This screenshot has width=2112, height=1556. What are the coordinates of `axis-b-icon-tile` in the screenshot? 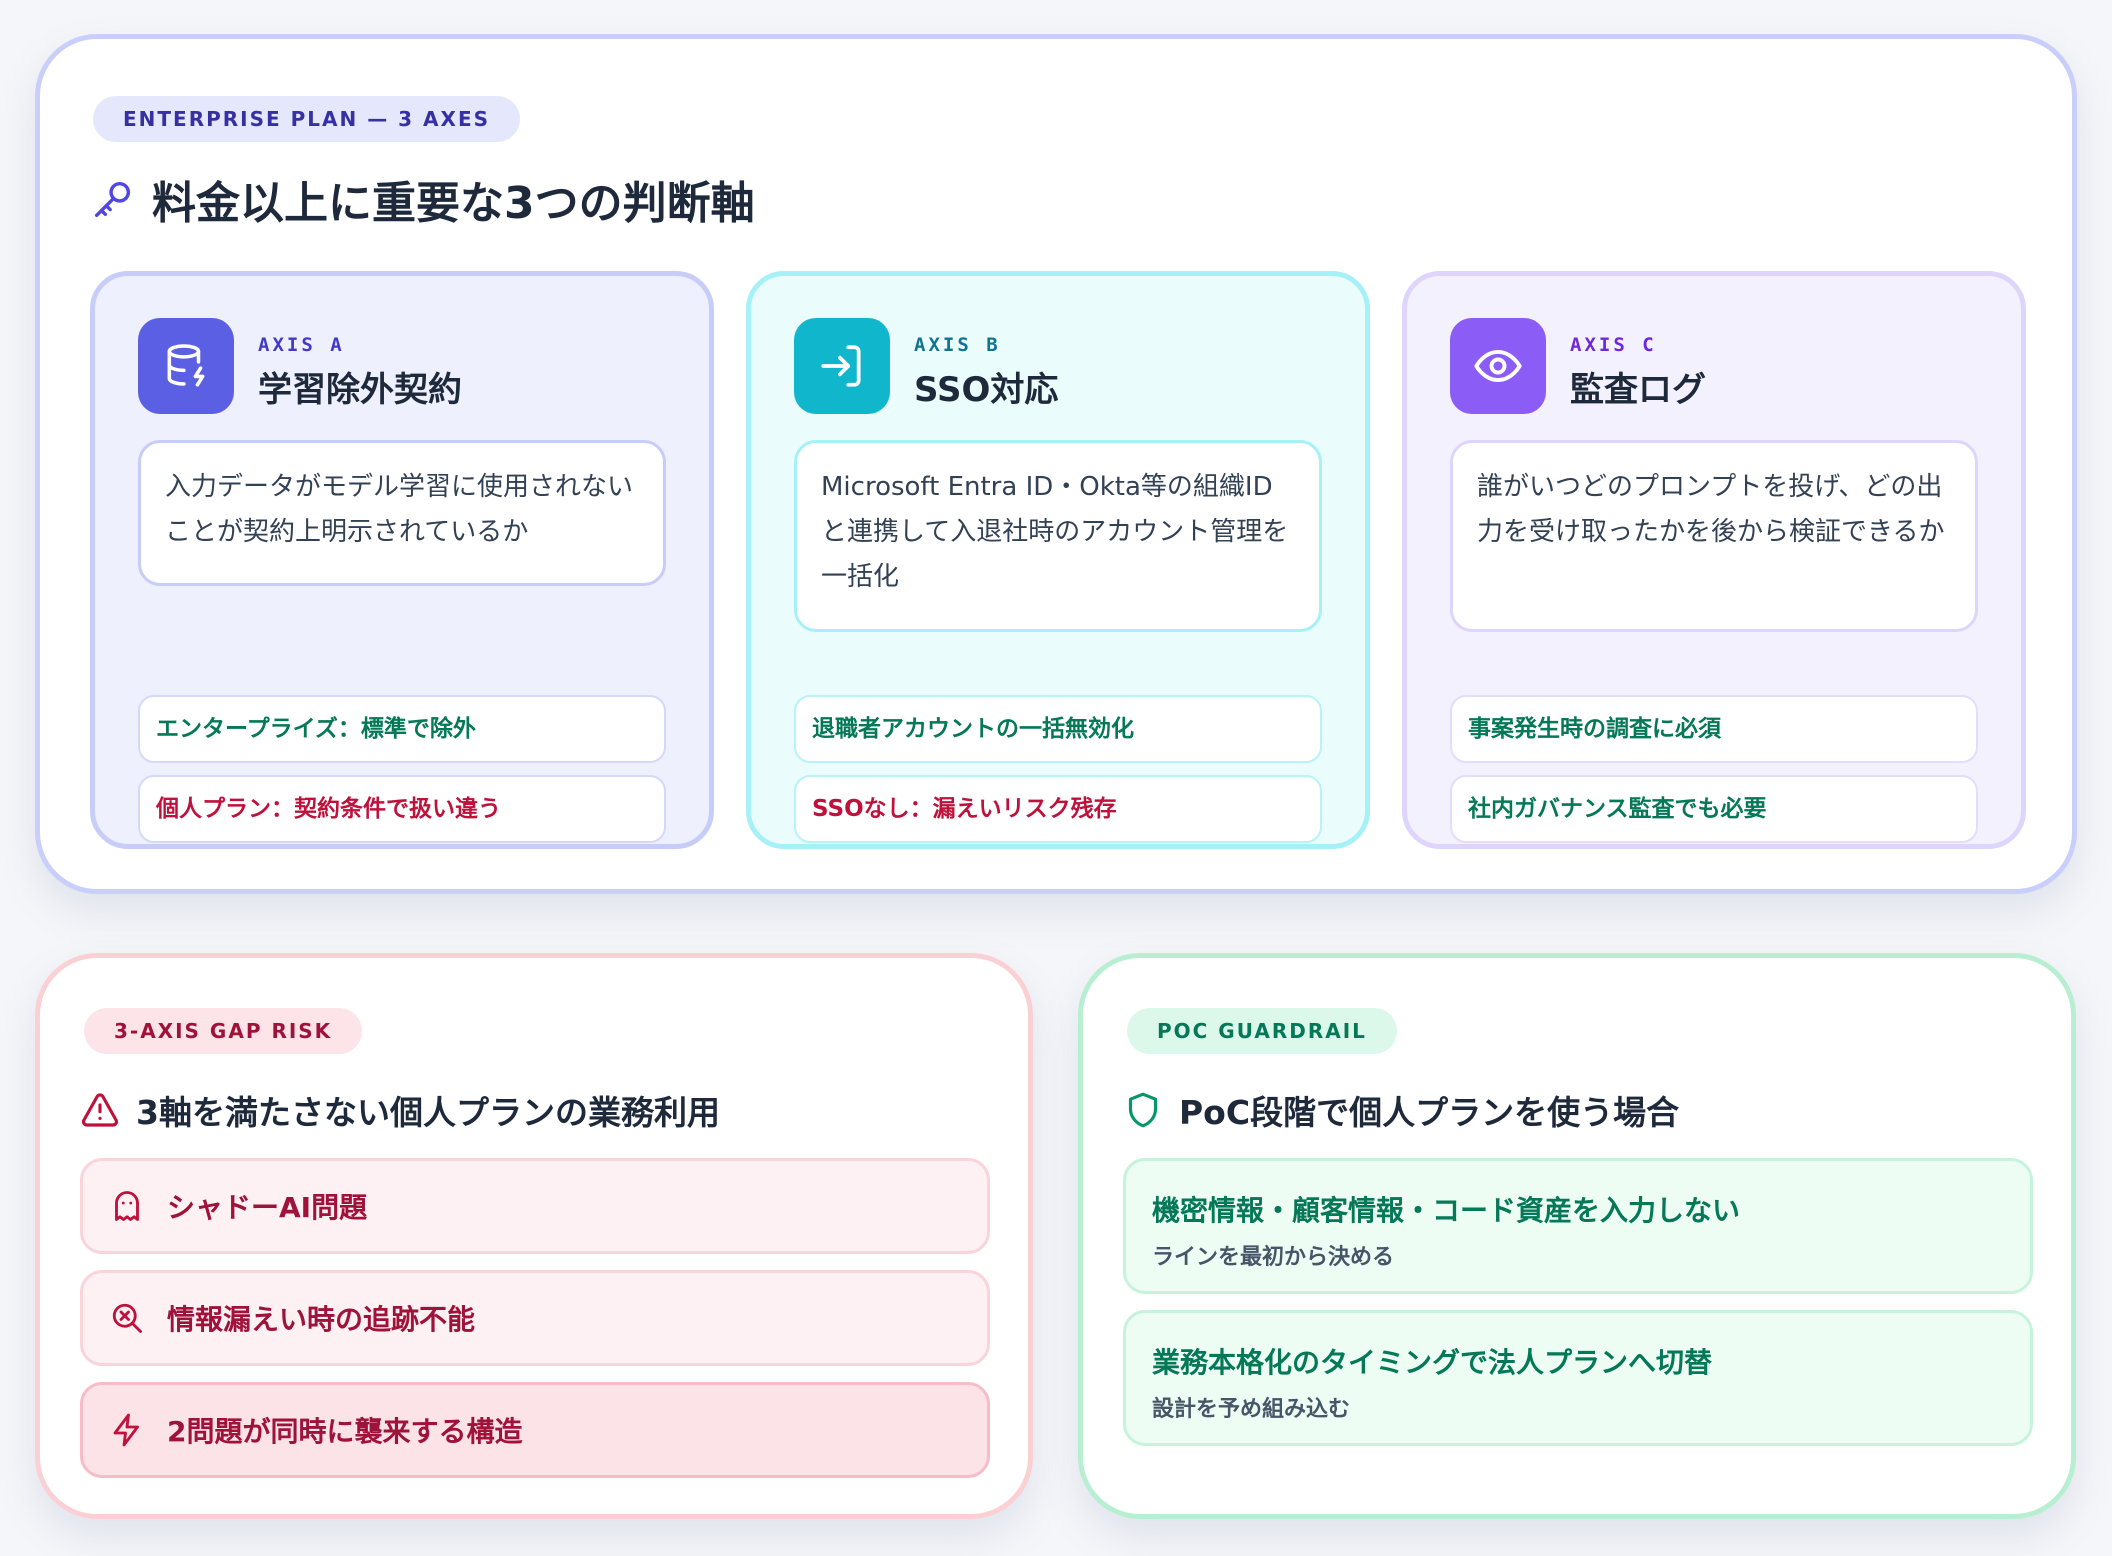 It's located at (842, 366).